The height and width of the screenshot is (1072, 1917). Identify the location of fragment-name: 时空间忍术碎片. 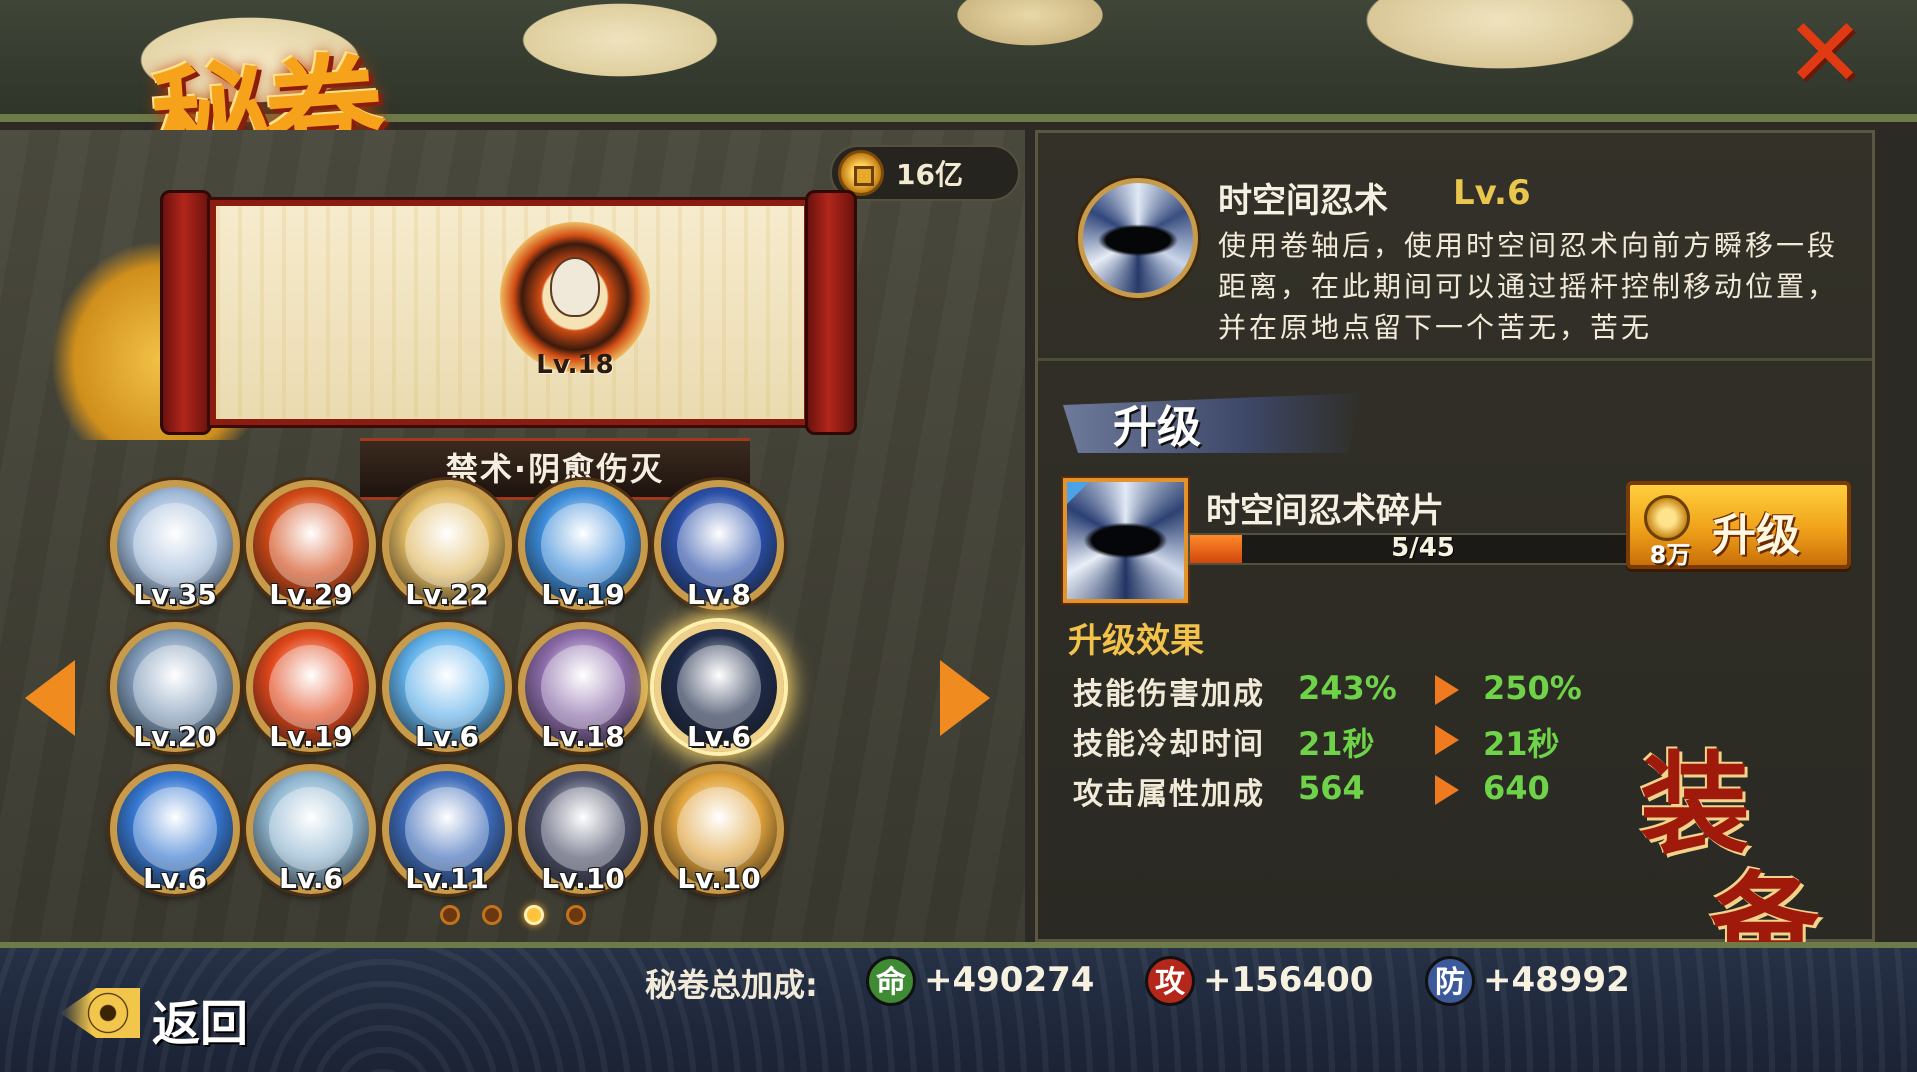
(1325, 511).